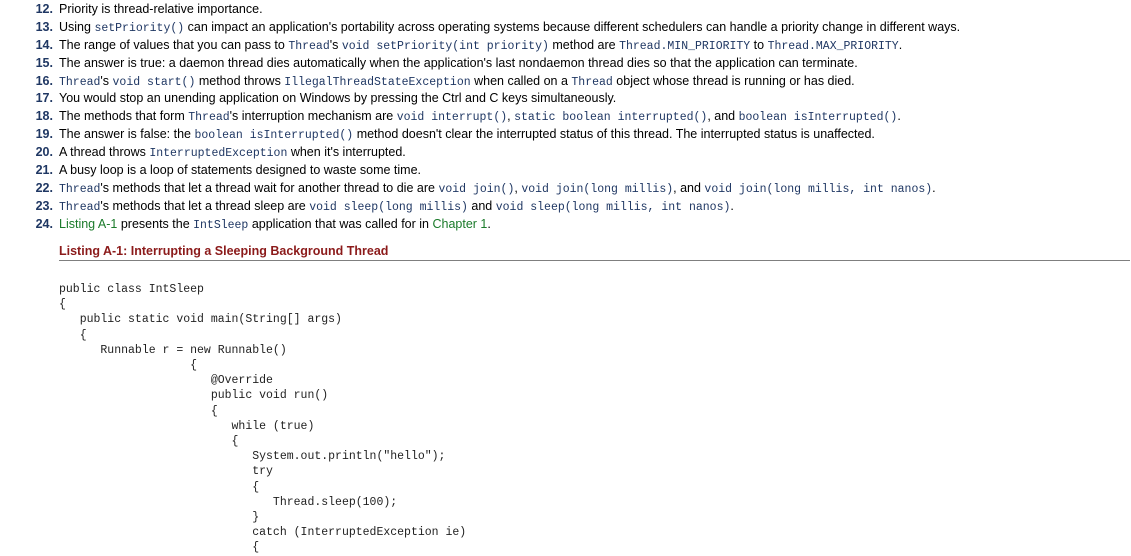  I want to click on text-run: The answer is false: the, so click(127, 134).